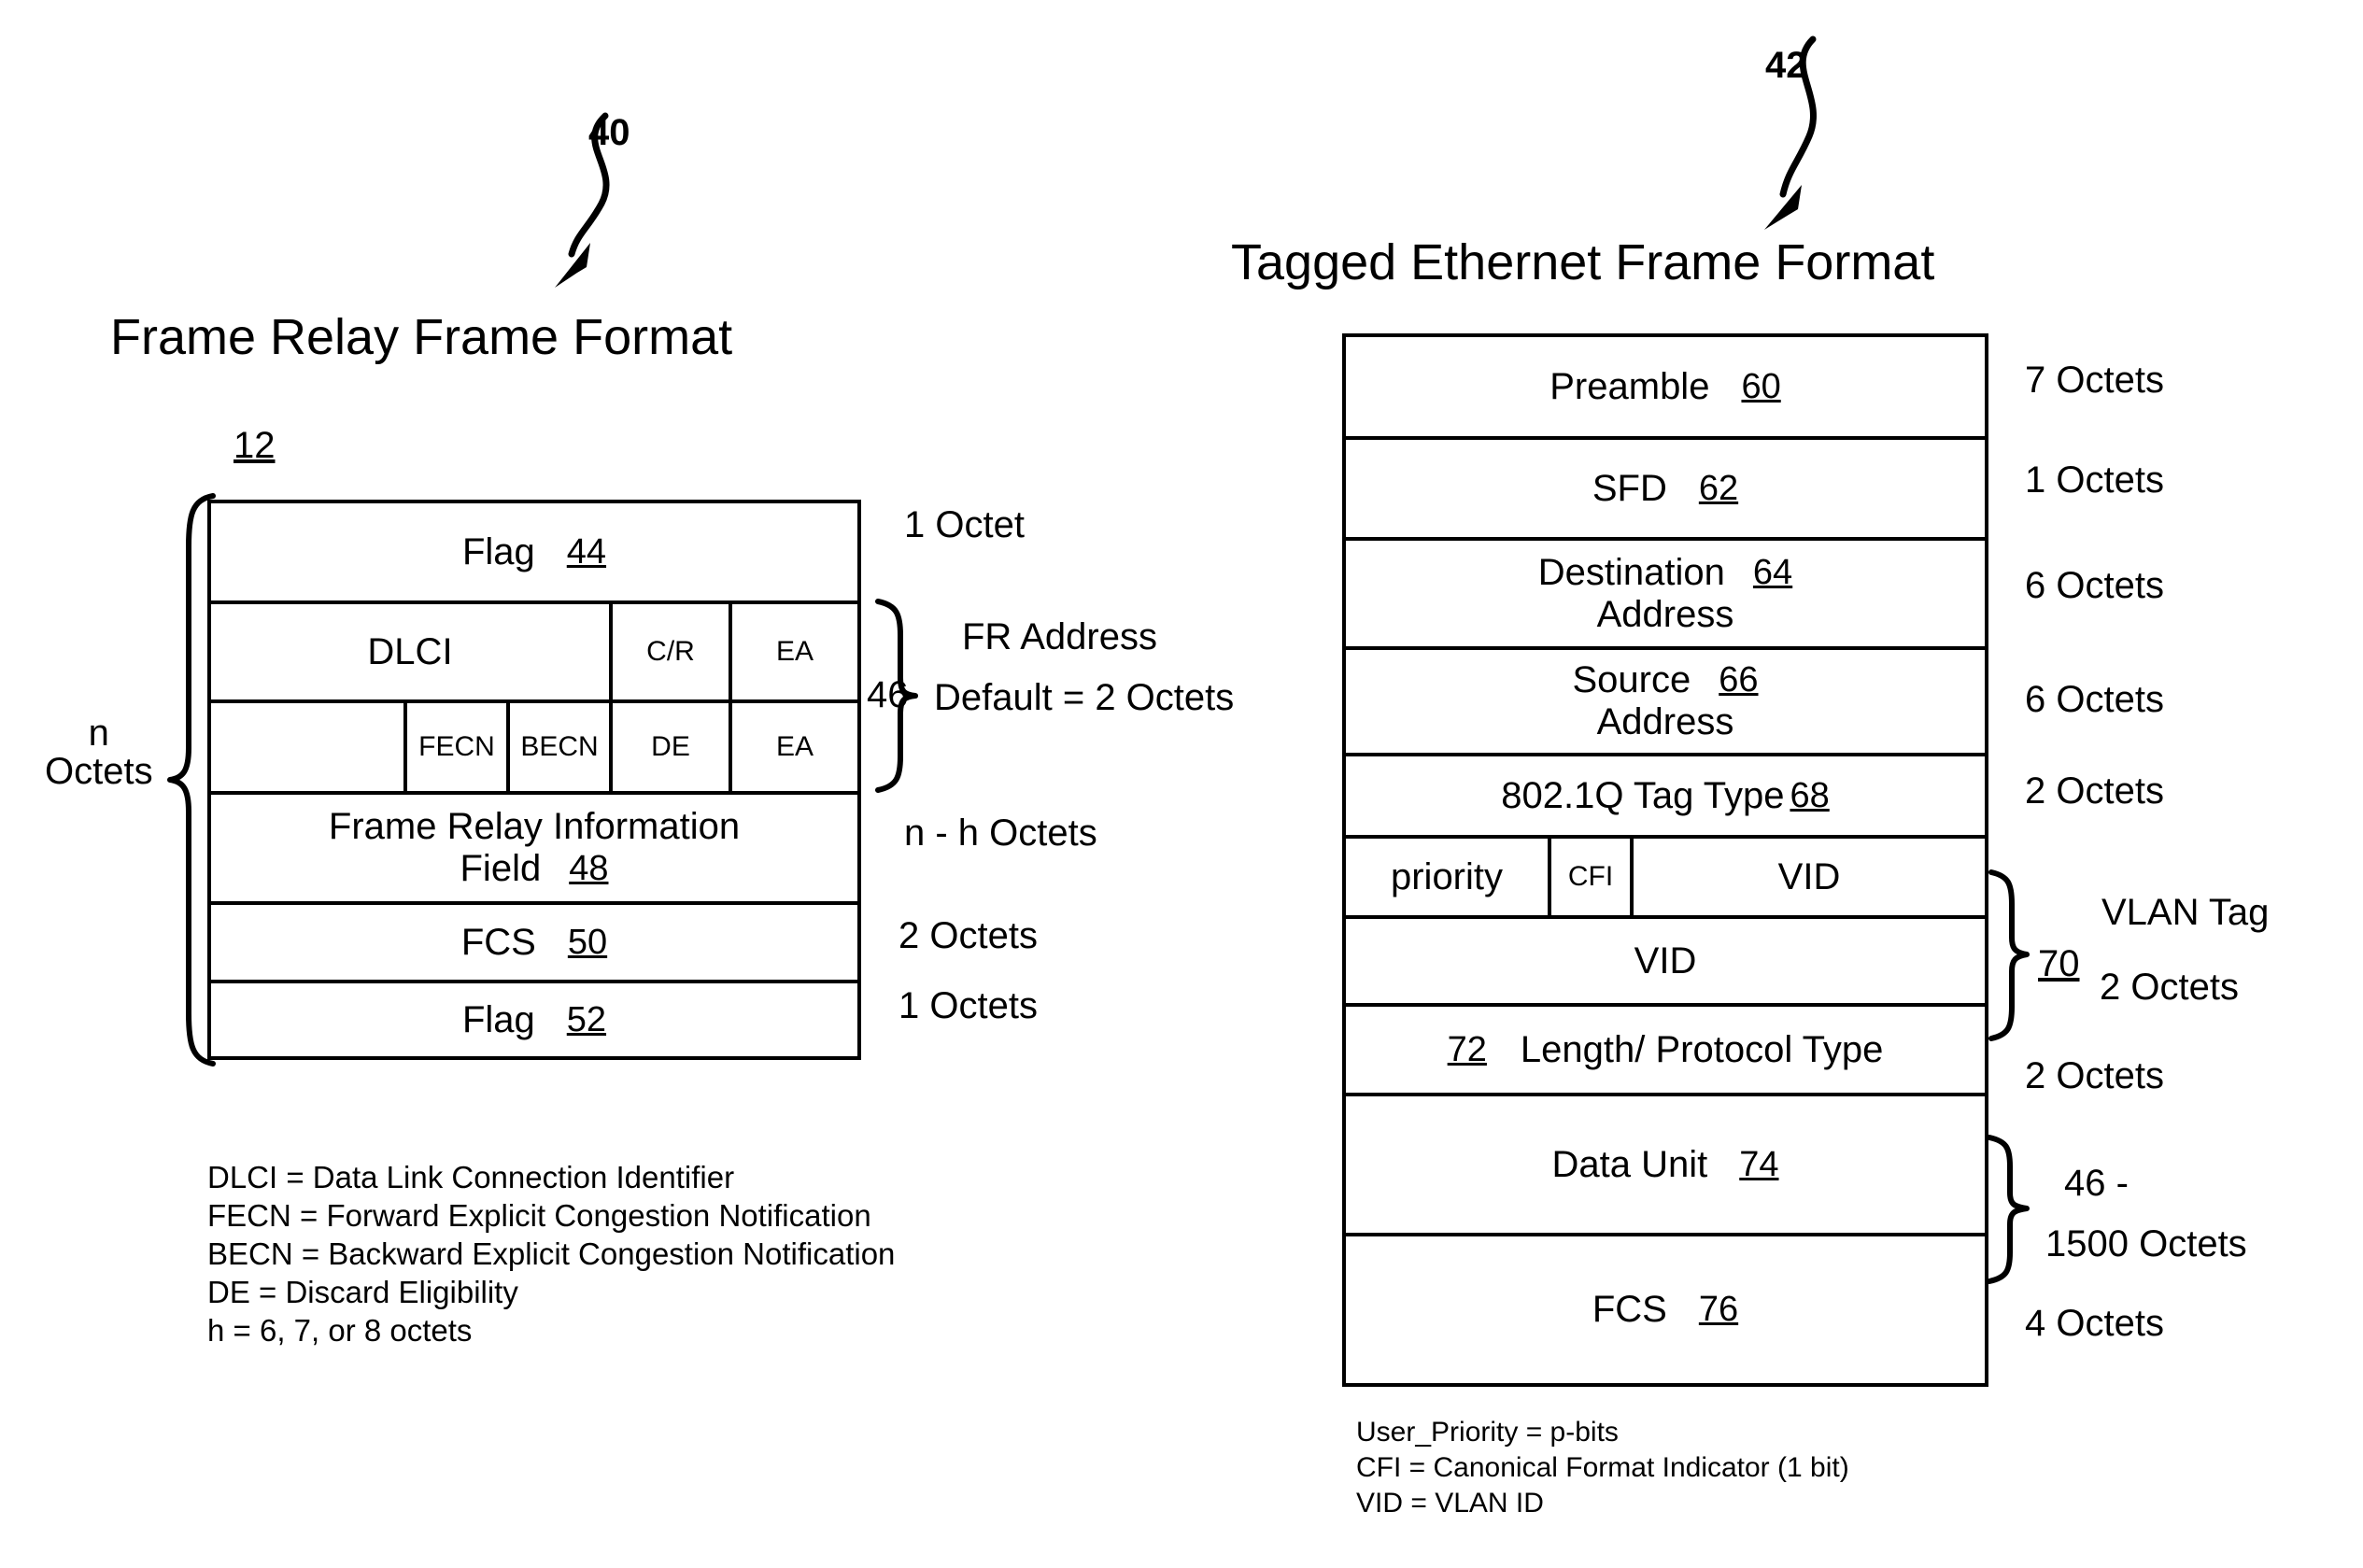  Describe the element at coordinates (2010, 955) in the screenshot. I see `vlan-tag-brace` at that location.